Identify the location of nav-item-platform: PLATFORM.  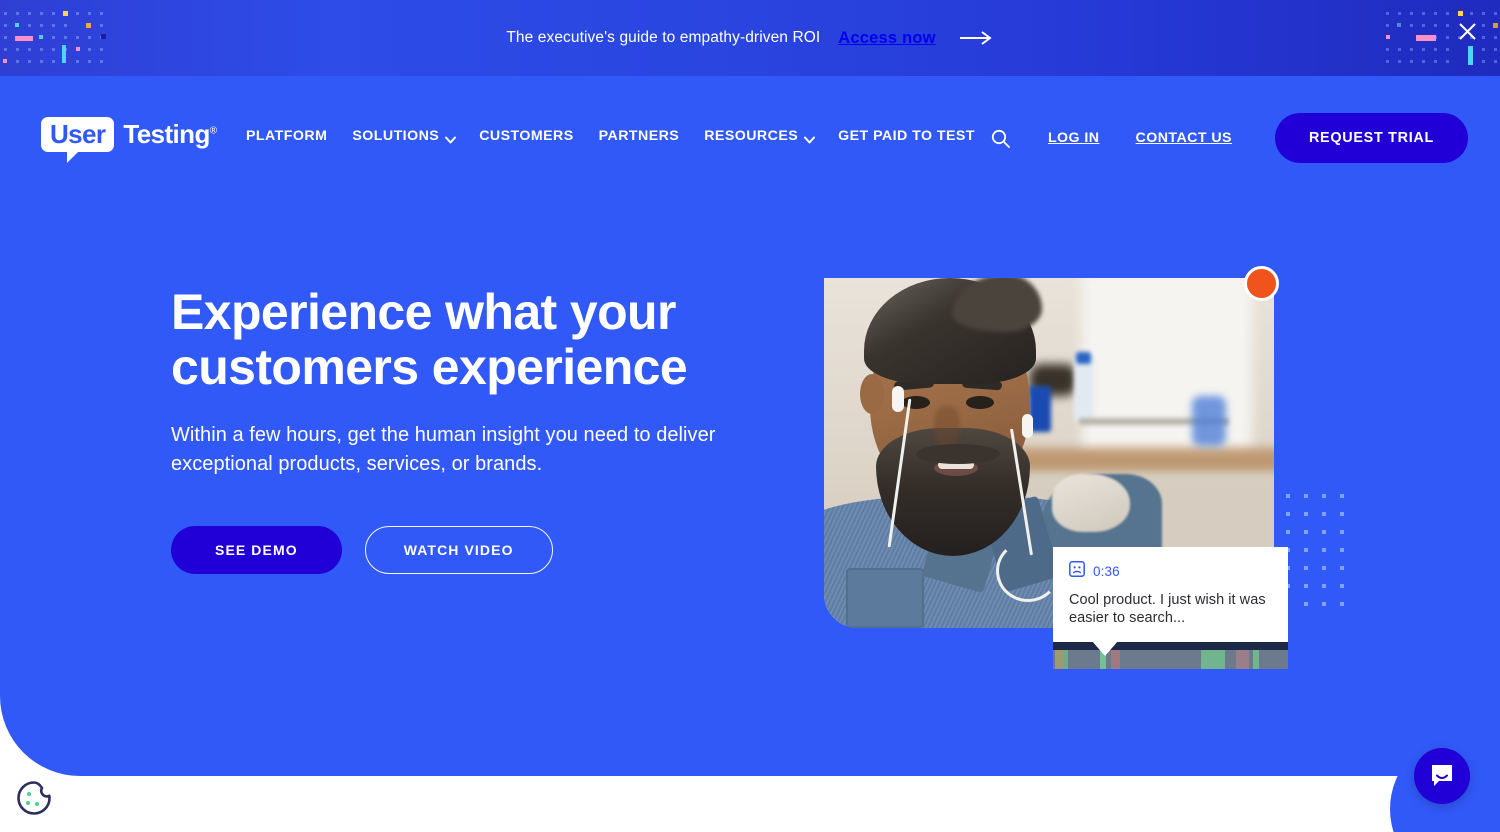
(286, 136).